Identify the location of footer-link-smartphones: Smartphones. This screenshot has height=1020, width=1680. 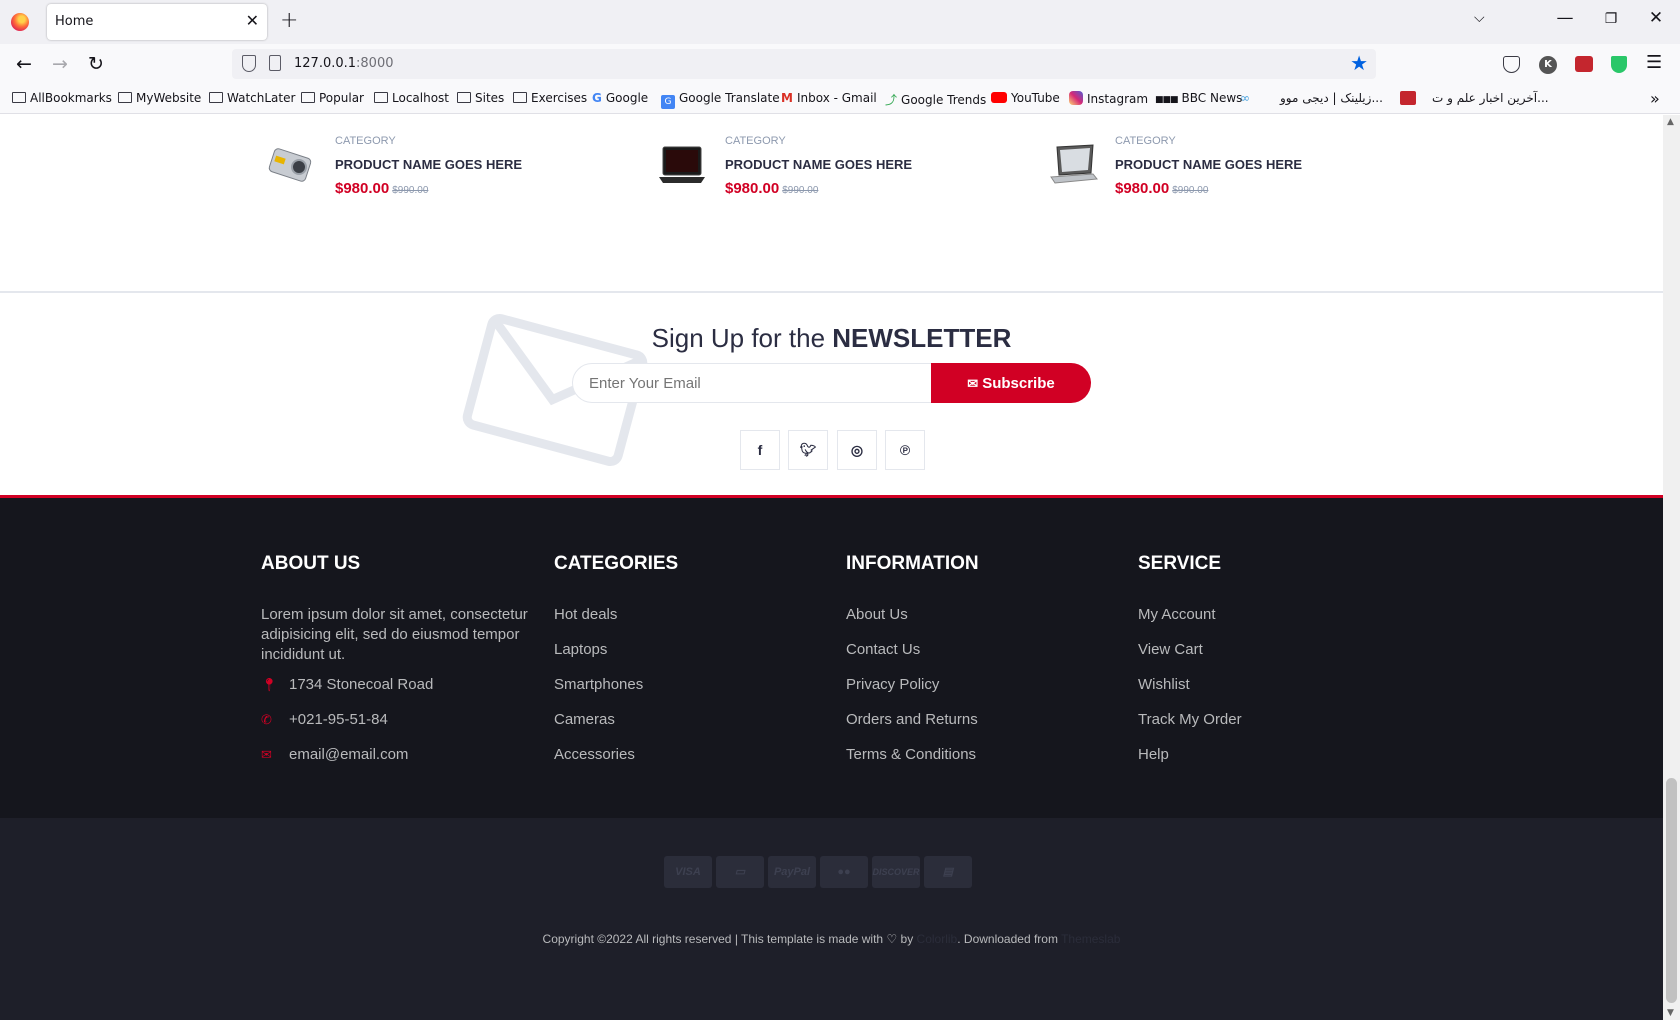
(694, 692).